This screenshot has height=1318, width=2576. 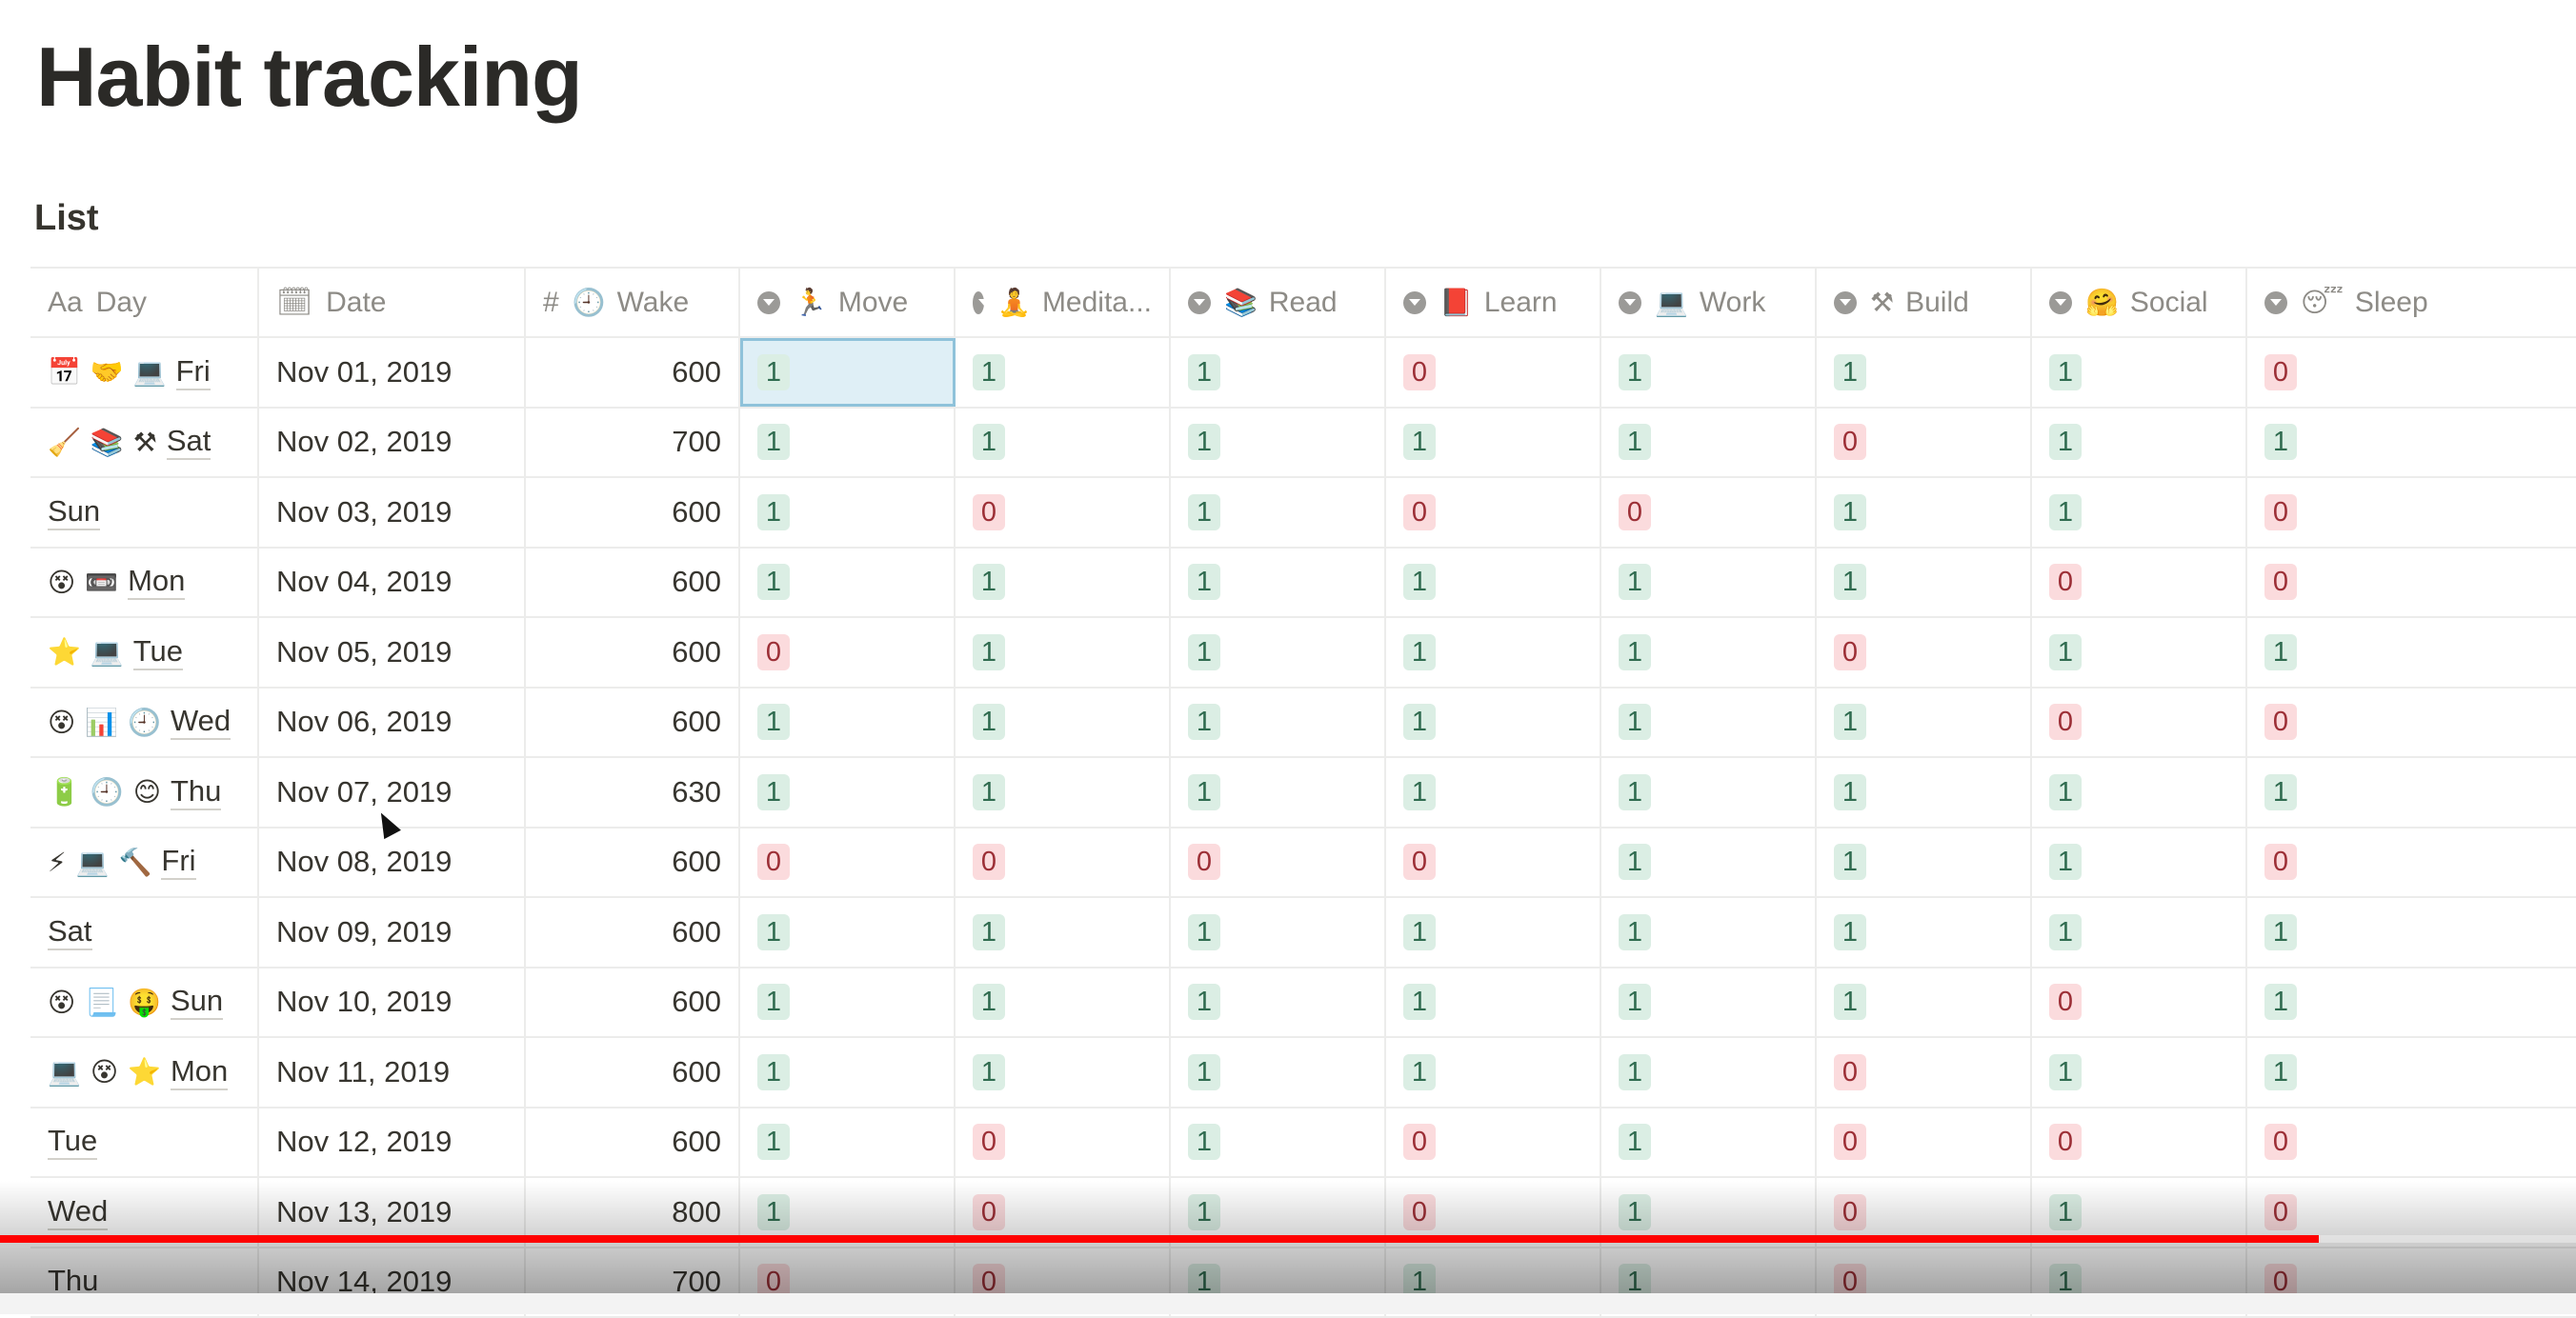 I want to click on date-cell: Nov 02, 2019, so click(x=392, y=443).